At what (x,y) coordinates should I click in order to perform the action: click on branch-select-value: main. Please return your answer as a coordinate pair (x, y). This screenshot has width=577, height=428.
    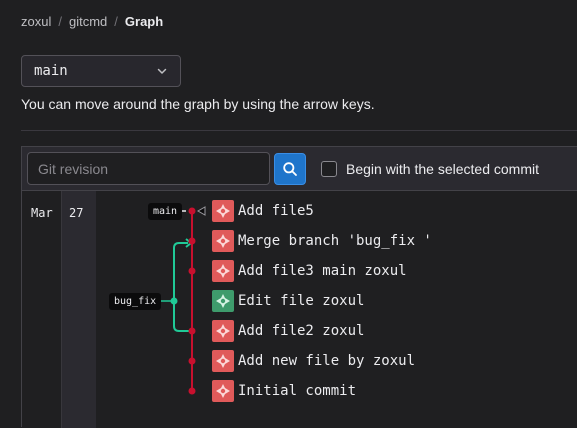
    Looking at the image, I should click on (51, 71).